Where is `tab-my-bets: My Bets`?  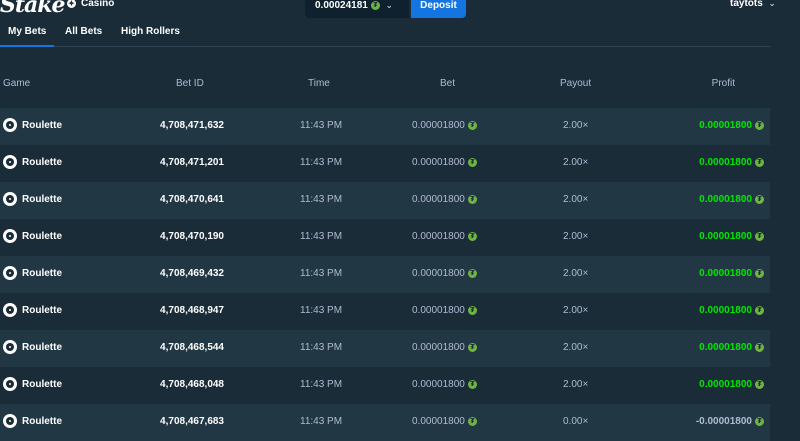
tab-my-bets: My Bets is located at coordinates (27, 36).